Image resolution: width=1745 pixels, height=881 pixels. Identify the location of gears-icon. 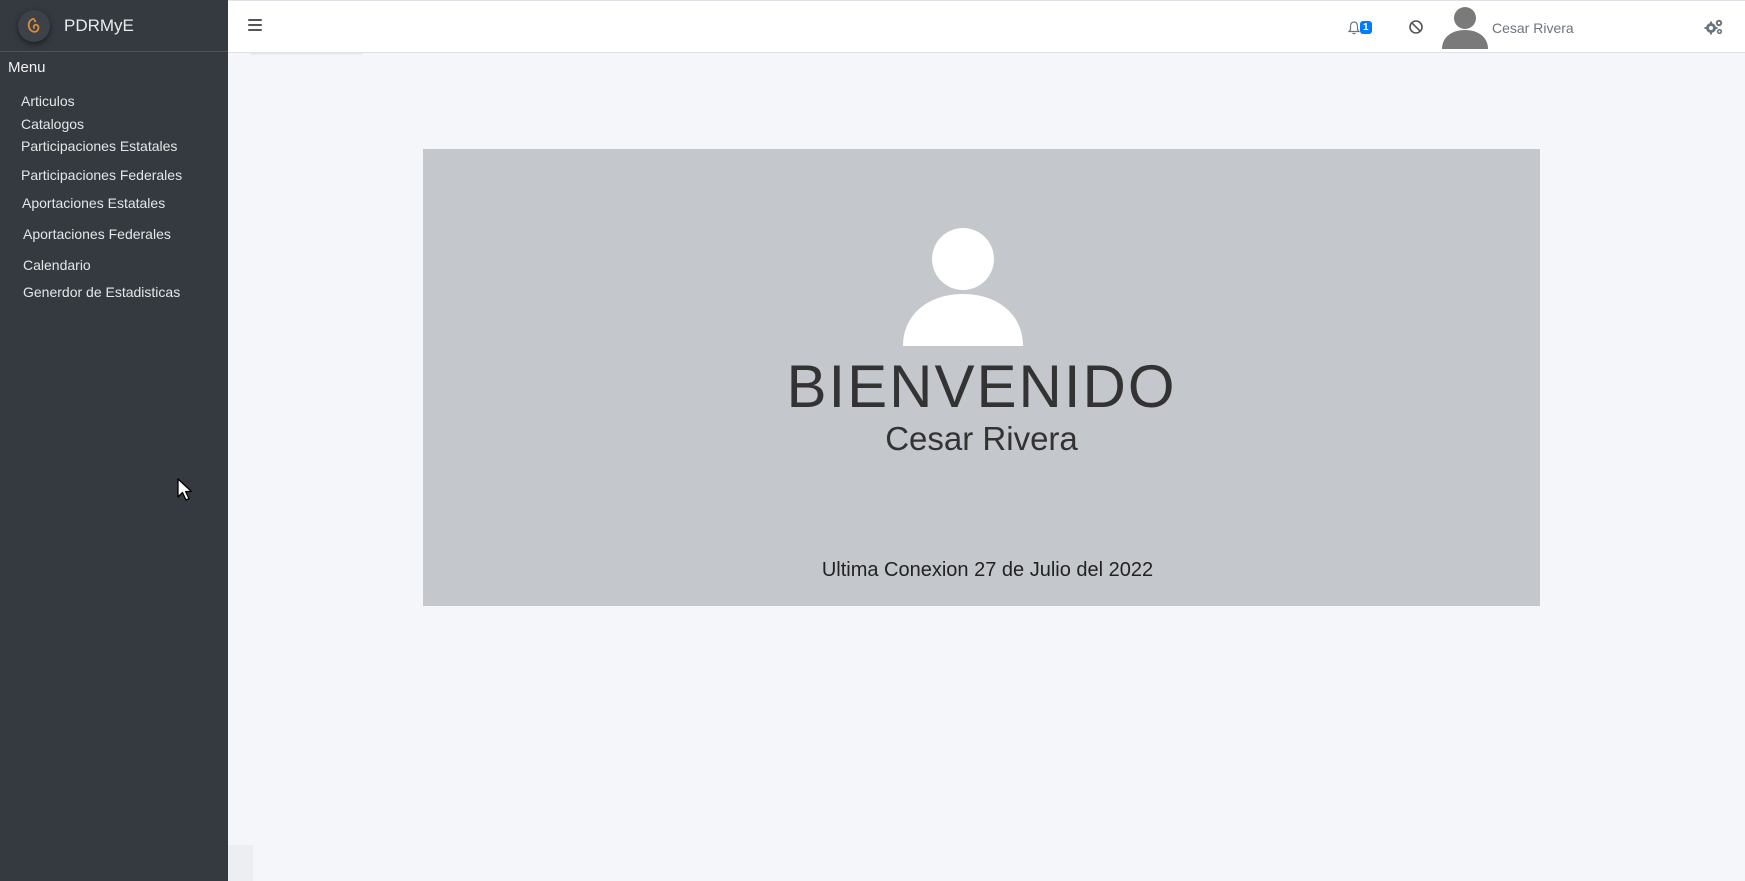
(1714, 27).